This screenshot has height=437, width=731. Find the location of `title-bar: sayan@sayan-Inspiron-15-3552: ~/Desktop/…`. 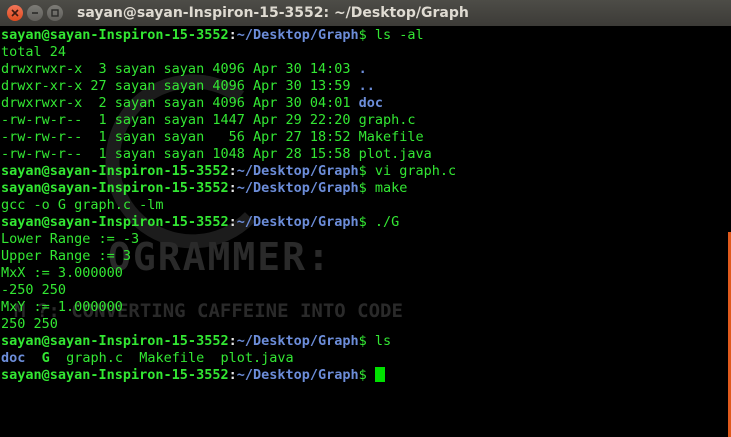

title-bar: sayan@sayan-Inspiron-15-3552: ~/Desktop/… is located at coordinates (365, 13).